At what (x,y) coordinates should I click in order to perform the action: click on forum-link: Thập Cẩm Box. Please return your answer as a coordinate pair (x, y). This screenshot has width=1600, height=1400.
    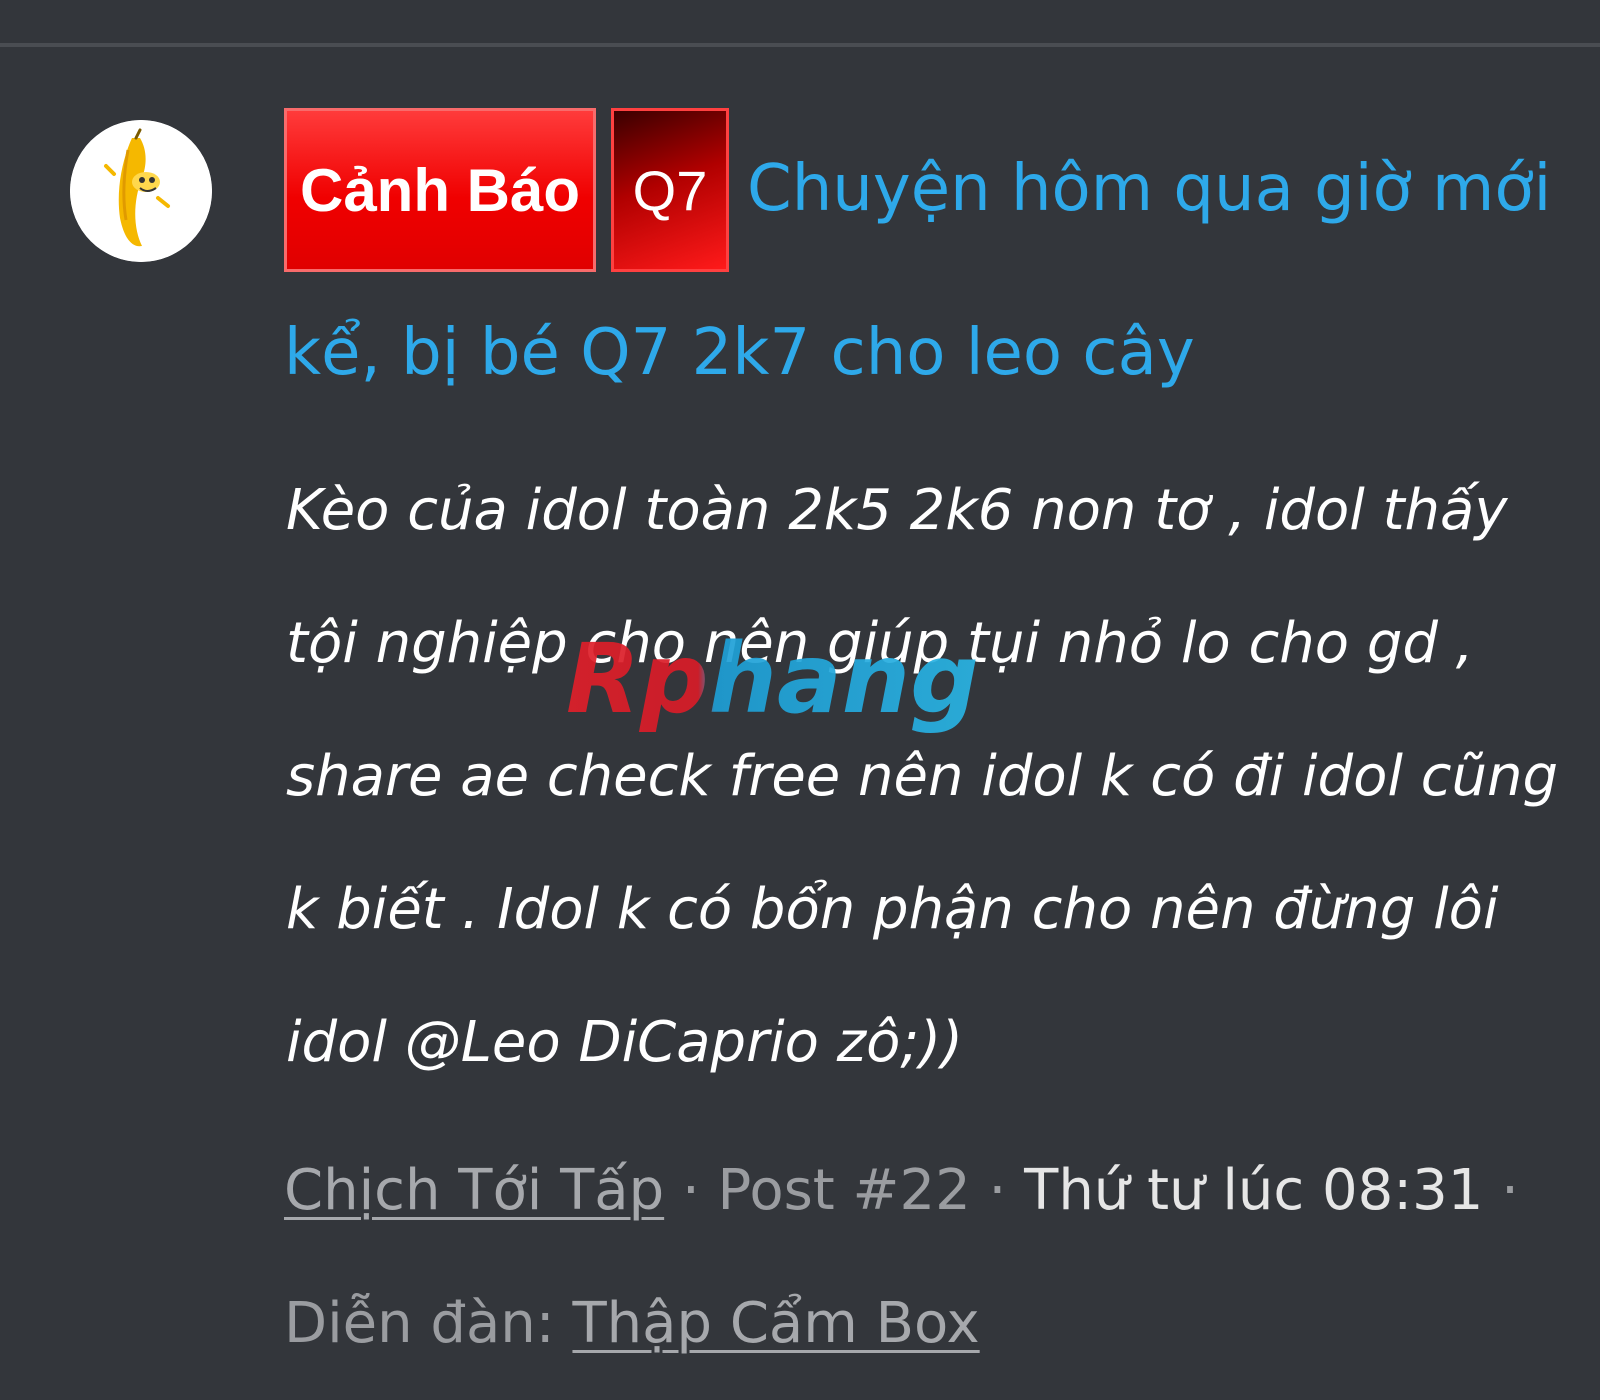
    Looking at the image, I should click on (775, 1323).